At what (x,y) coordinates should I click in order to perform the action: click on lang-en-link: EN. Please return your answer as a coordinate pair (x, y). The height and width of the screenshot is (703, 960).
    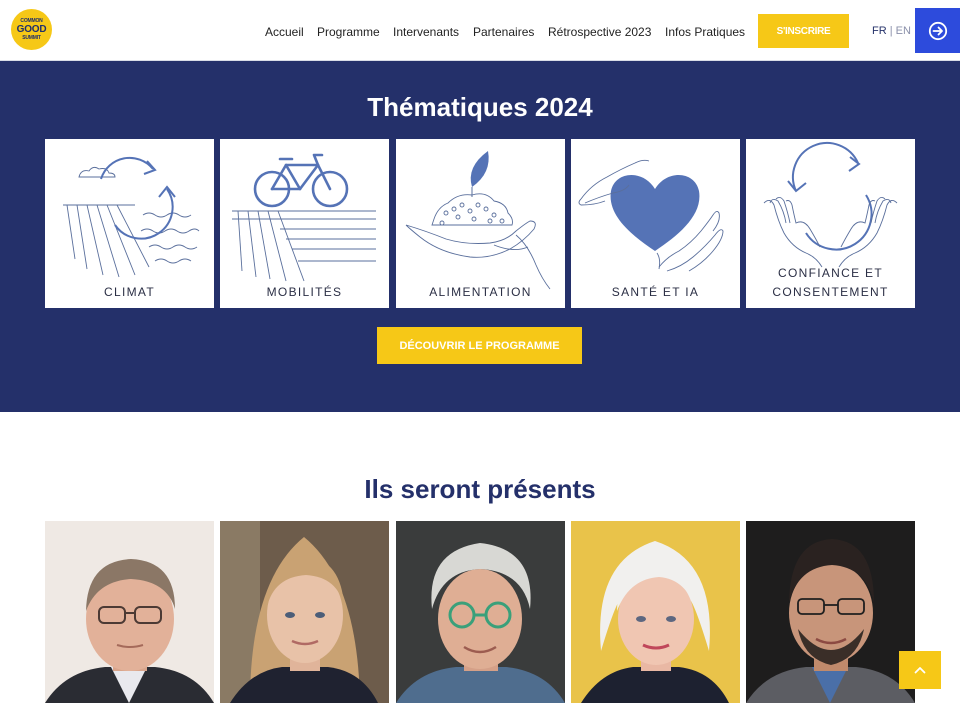
    Looking at the image, I should click on (903, 31).